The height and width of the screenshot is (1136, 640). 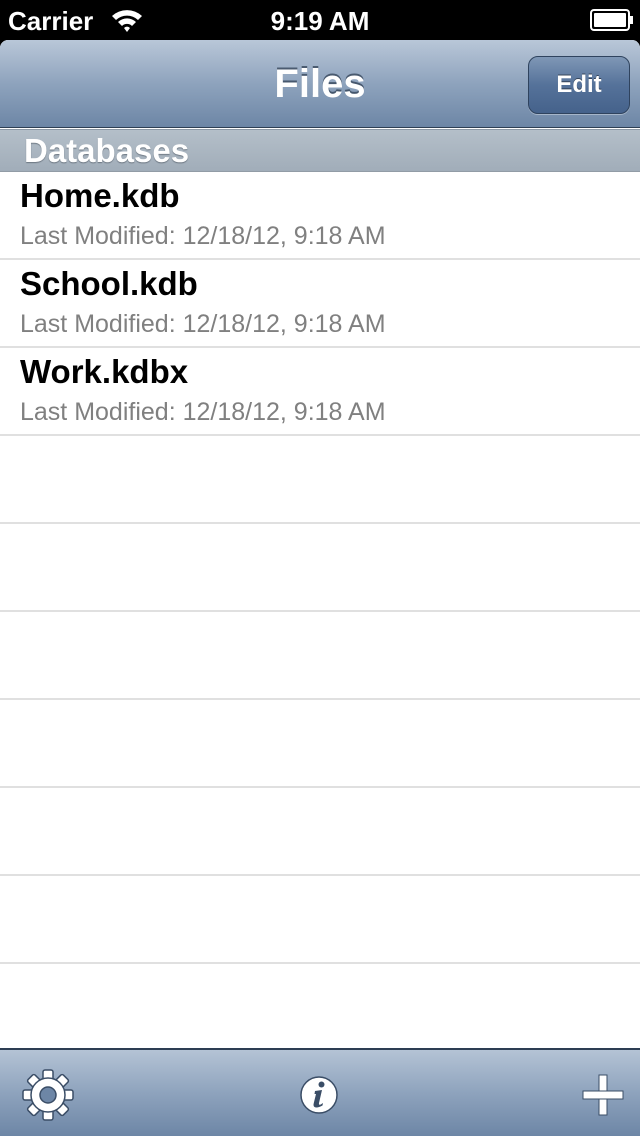 I want to click on info-icon, so click(x=319, y=1095).